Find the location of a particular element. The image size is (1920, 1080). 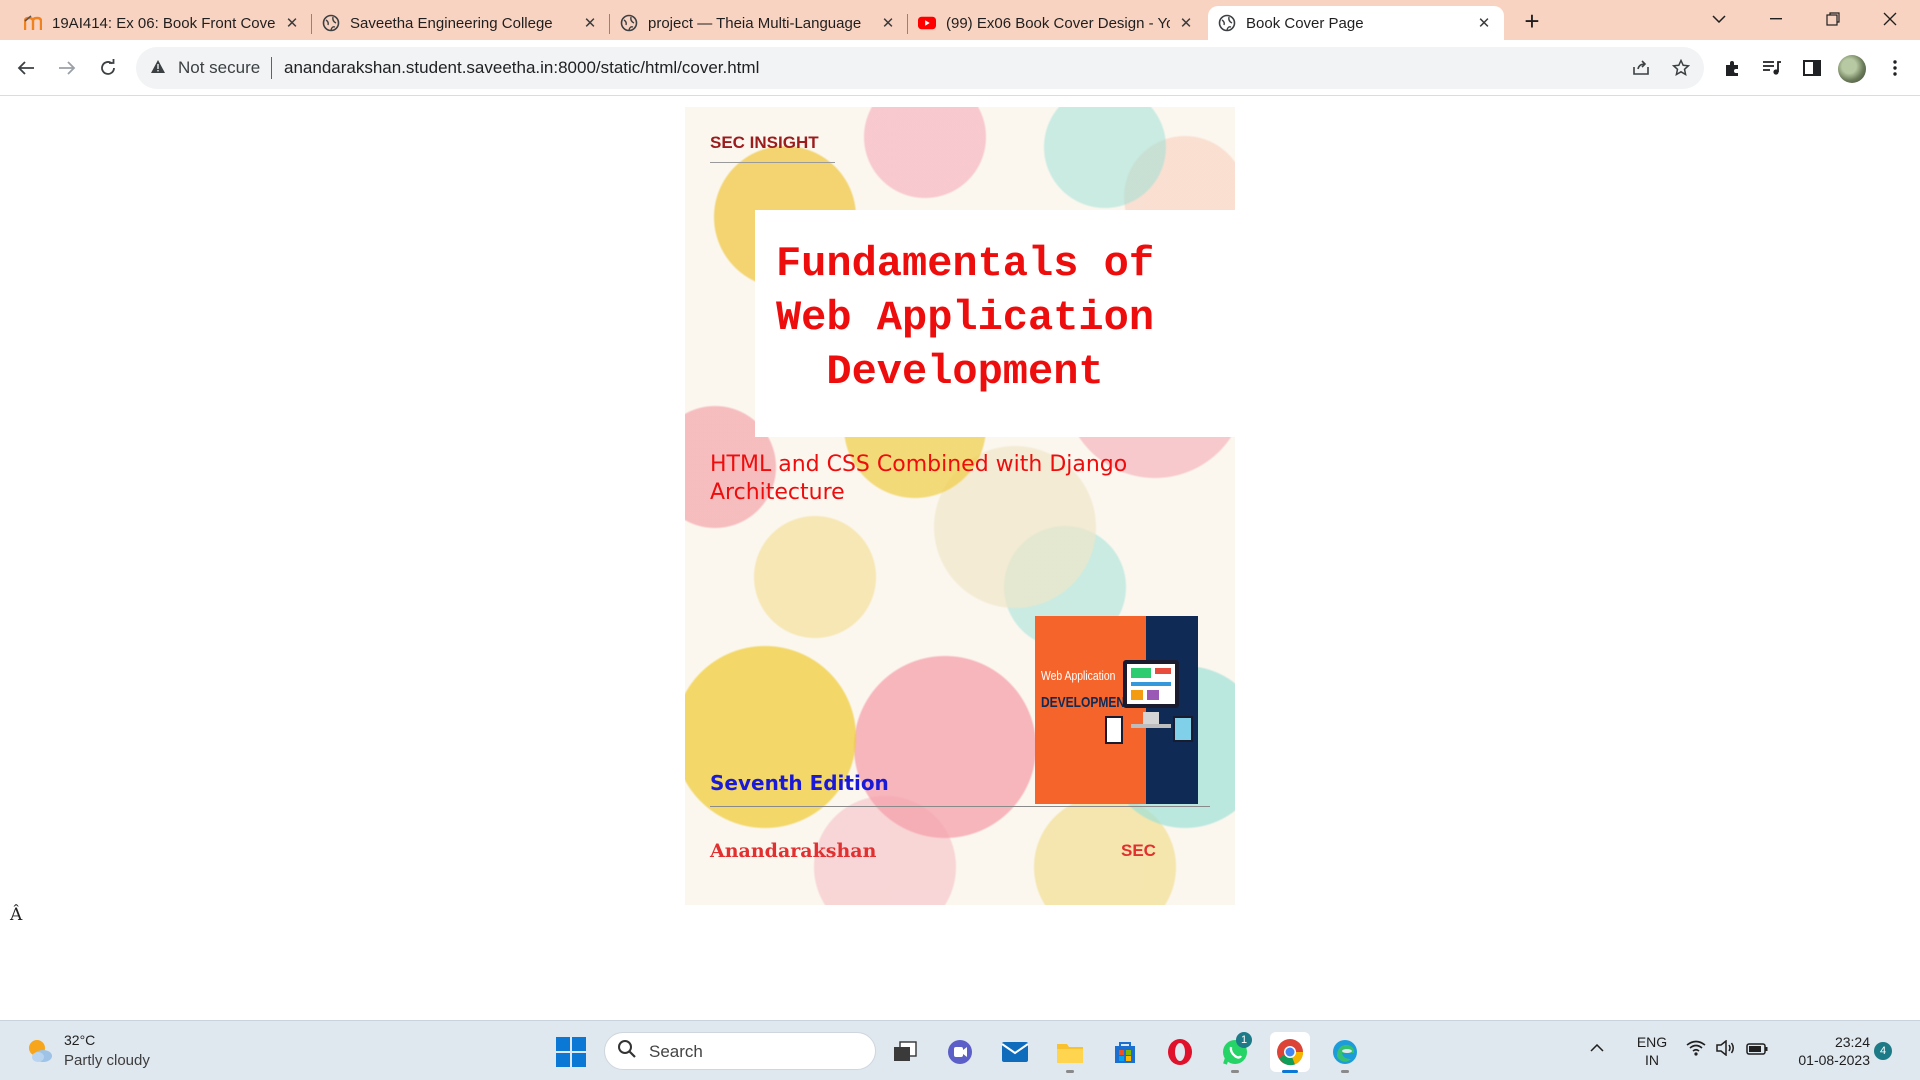

restore-button is located at coordinates (1833, 19).